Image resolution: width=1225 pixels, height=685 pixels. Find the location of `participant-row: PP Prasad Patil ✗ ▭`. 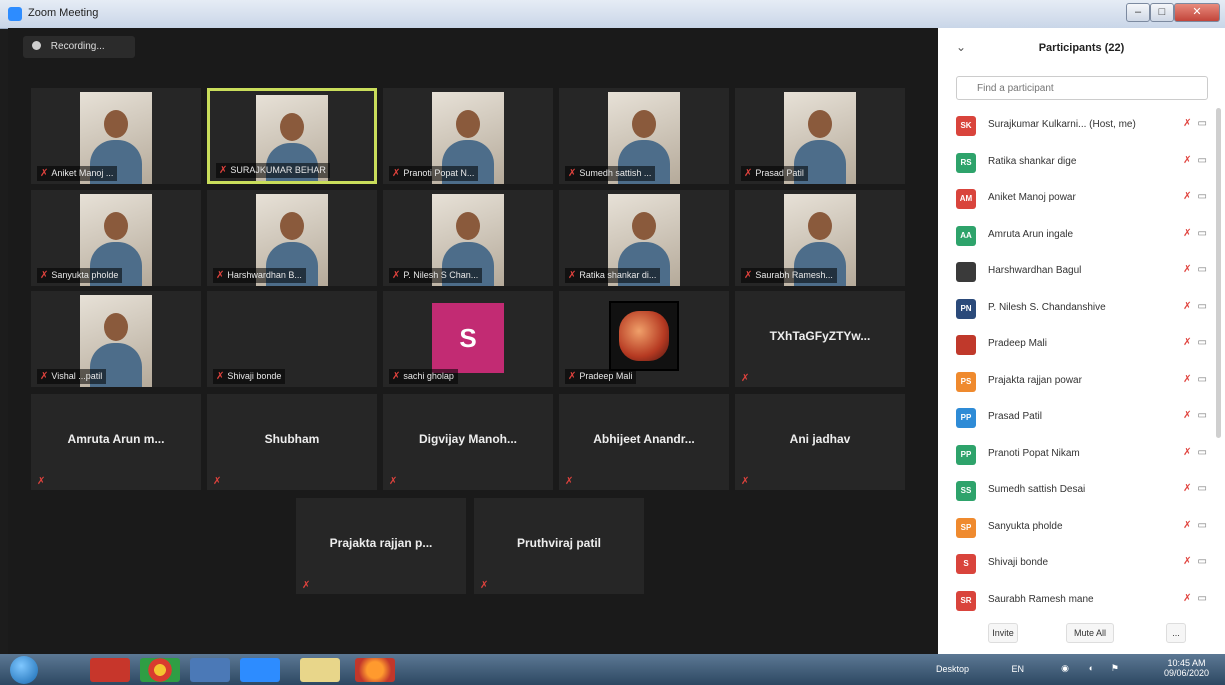

participant-row: PP Prasad Patil ✗ ▭ is located at coordinates (1076, 418).